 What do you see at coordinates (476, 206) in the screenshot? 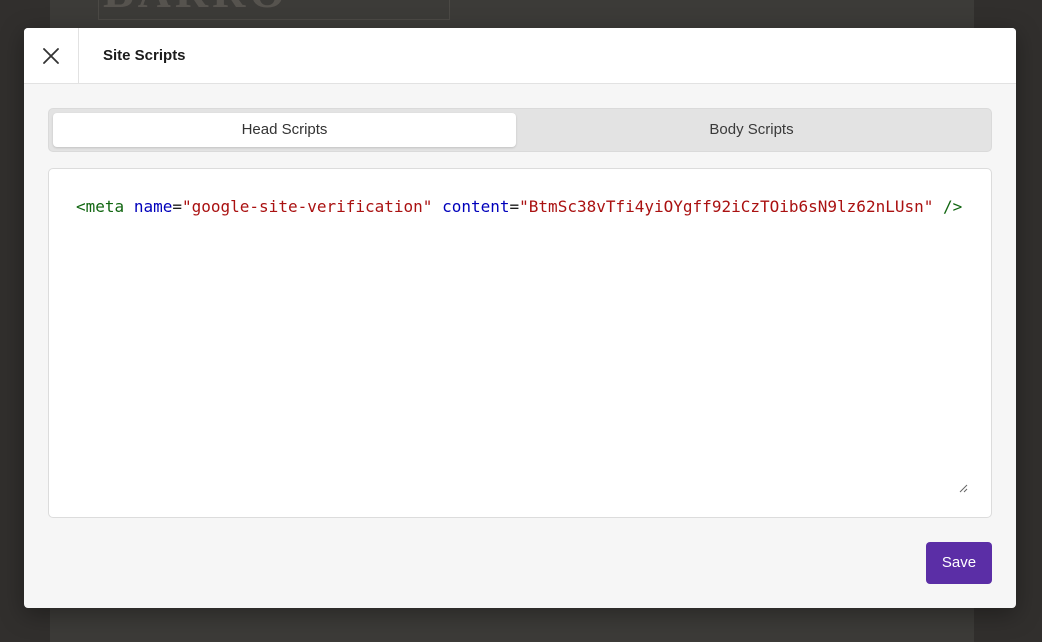
I see `code-attr-content: content` at bounding box center [476, 206].